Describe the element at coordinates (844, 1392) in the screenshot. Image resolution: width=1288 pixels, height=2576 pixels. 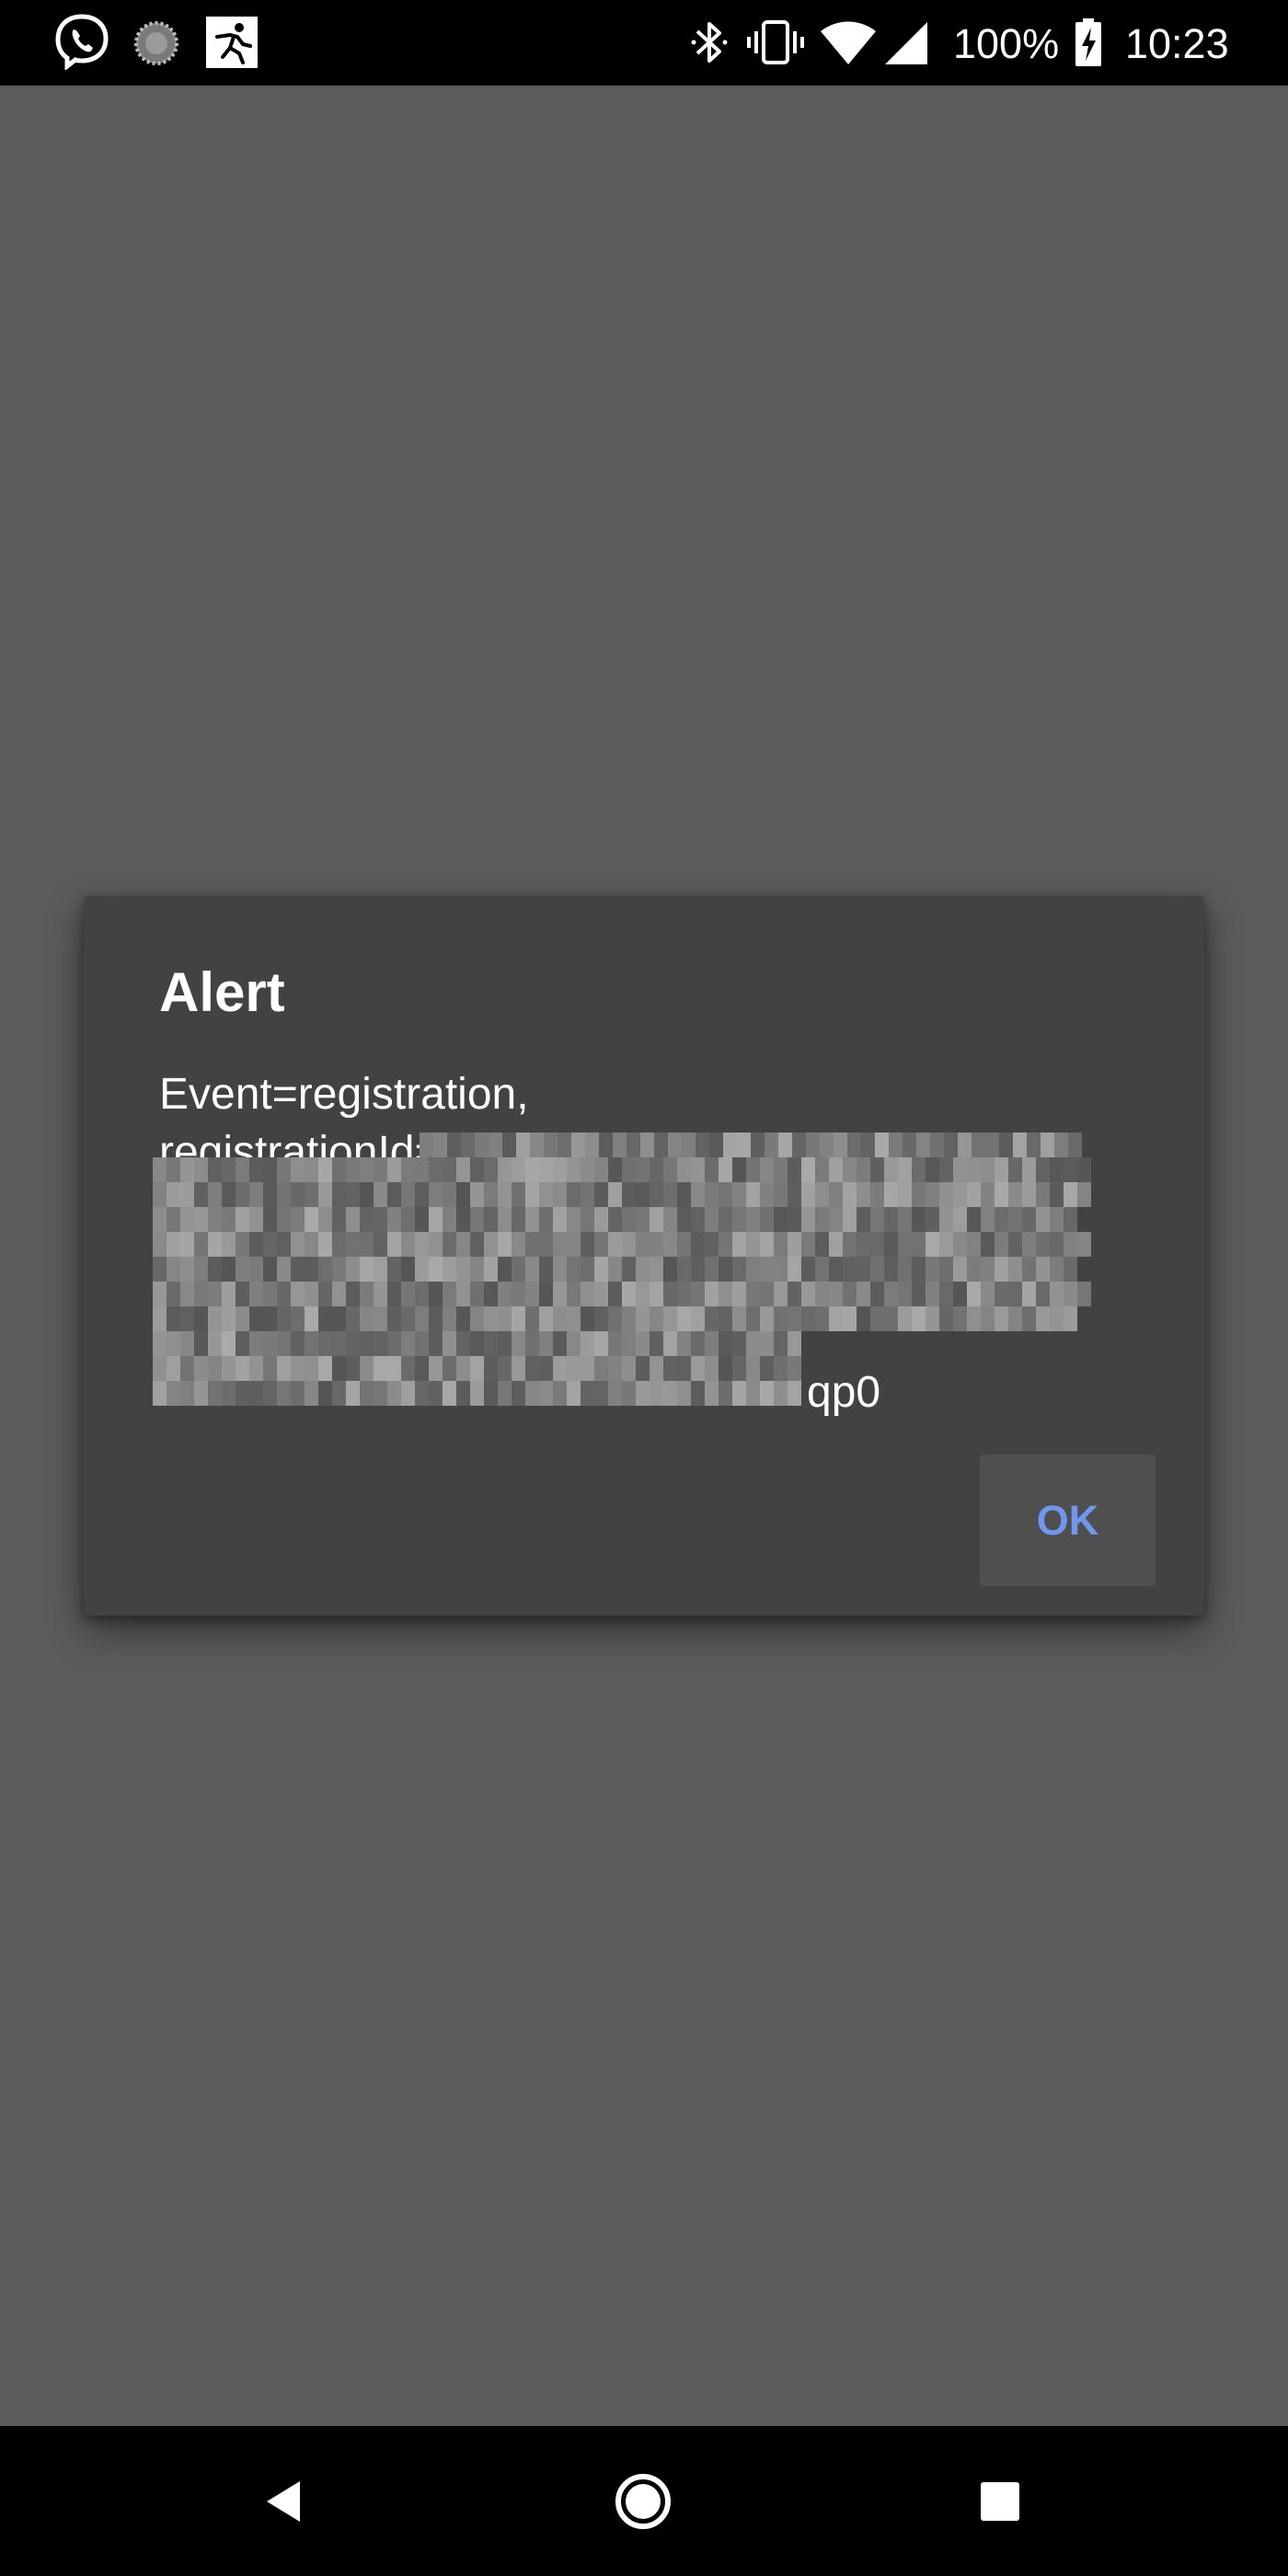
I see `message-tail: qp0` at that location.